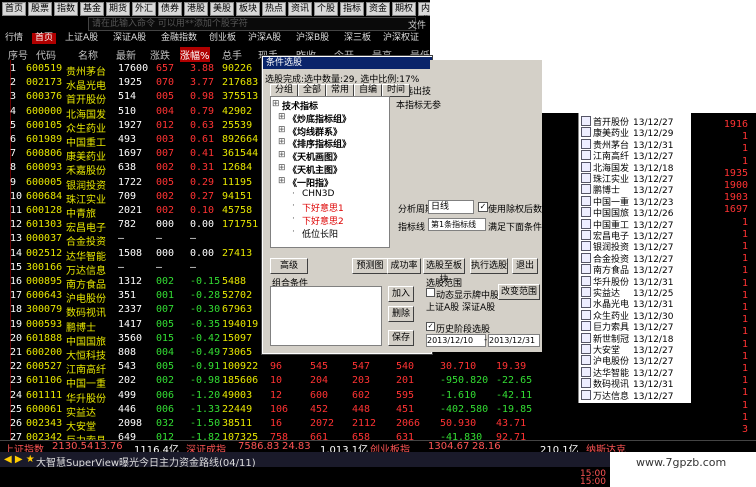 The width and height of the screenshot is (756, 487). Describe the element at coordinates (300, 9) in the screenshot. I see `menu-item: 资讯` at that location.